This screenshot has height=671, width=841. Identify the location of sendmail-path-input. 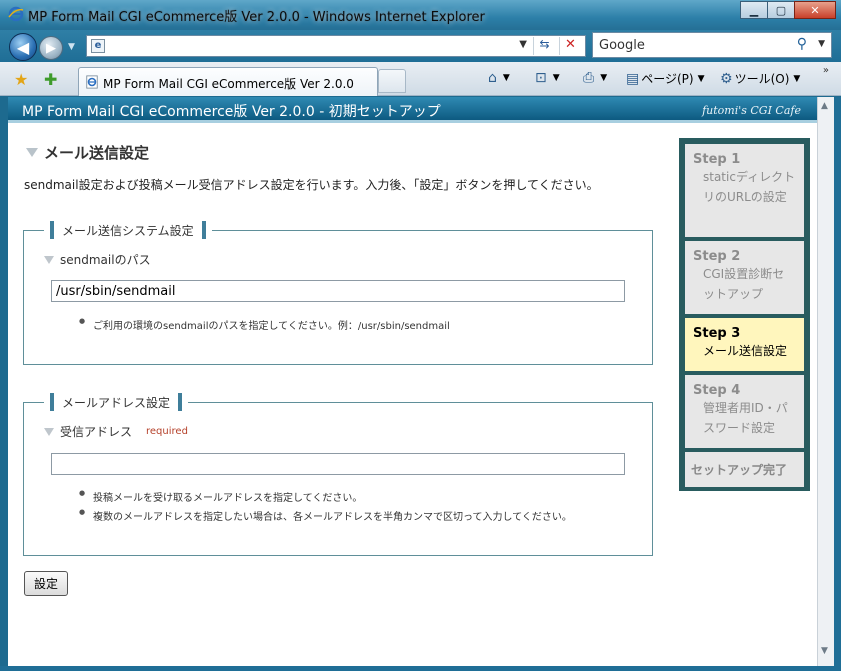
(338, 291).